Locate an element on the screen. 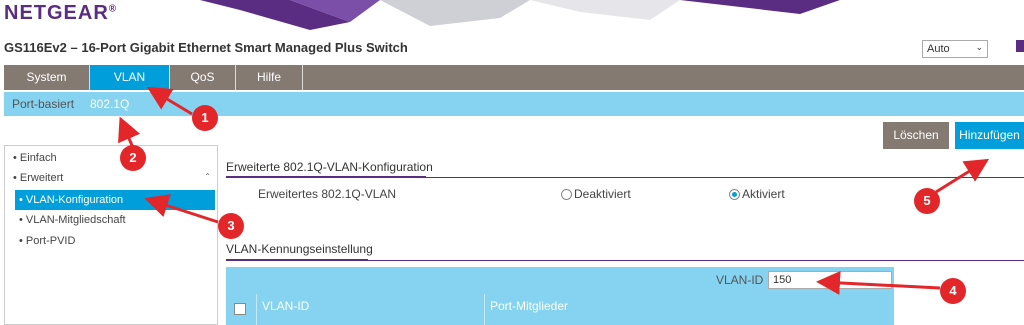 The image size is (1024, 325). chevron-up-icon: ⌃ is located at coordinates (207, 176).